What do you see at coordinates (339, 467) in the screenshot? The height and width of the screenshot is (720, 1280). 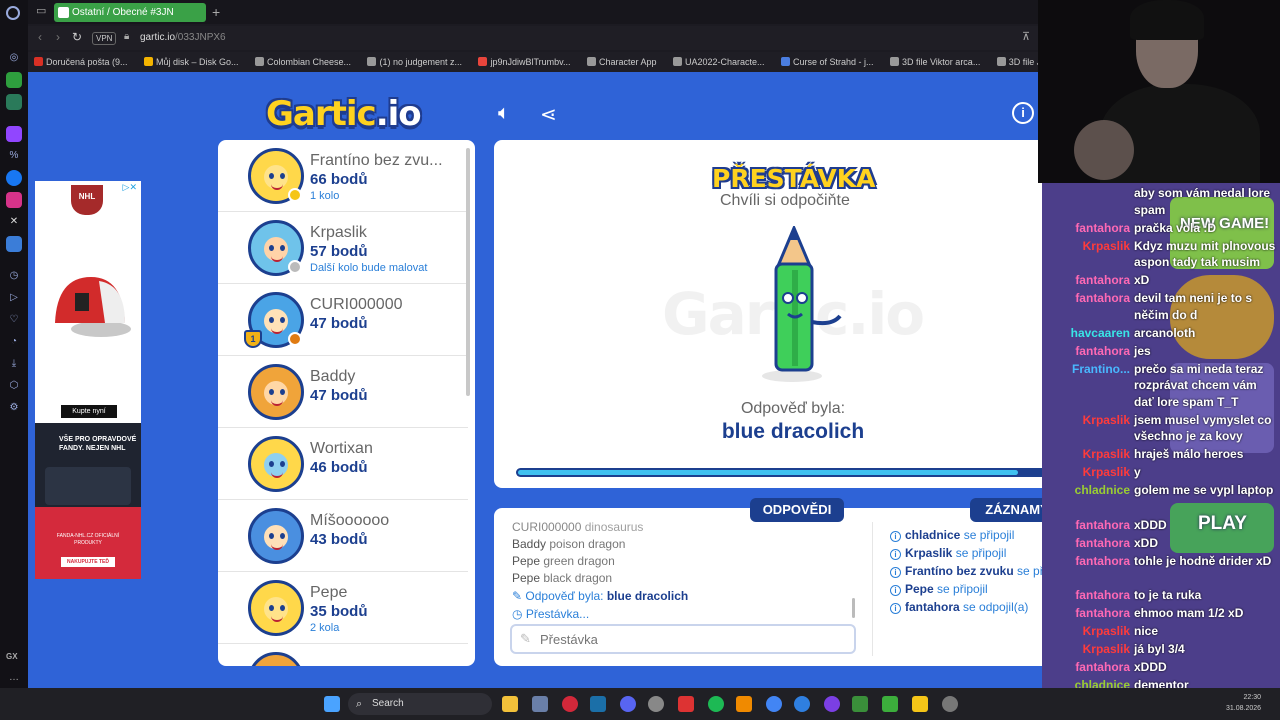 I see `player-points: 46 bodů` at bounding box center [339, 467].